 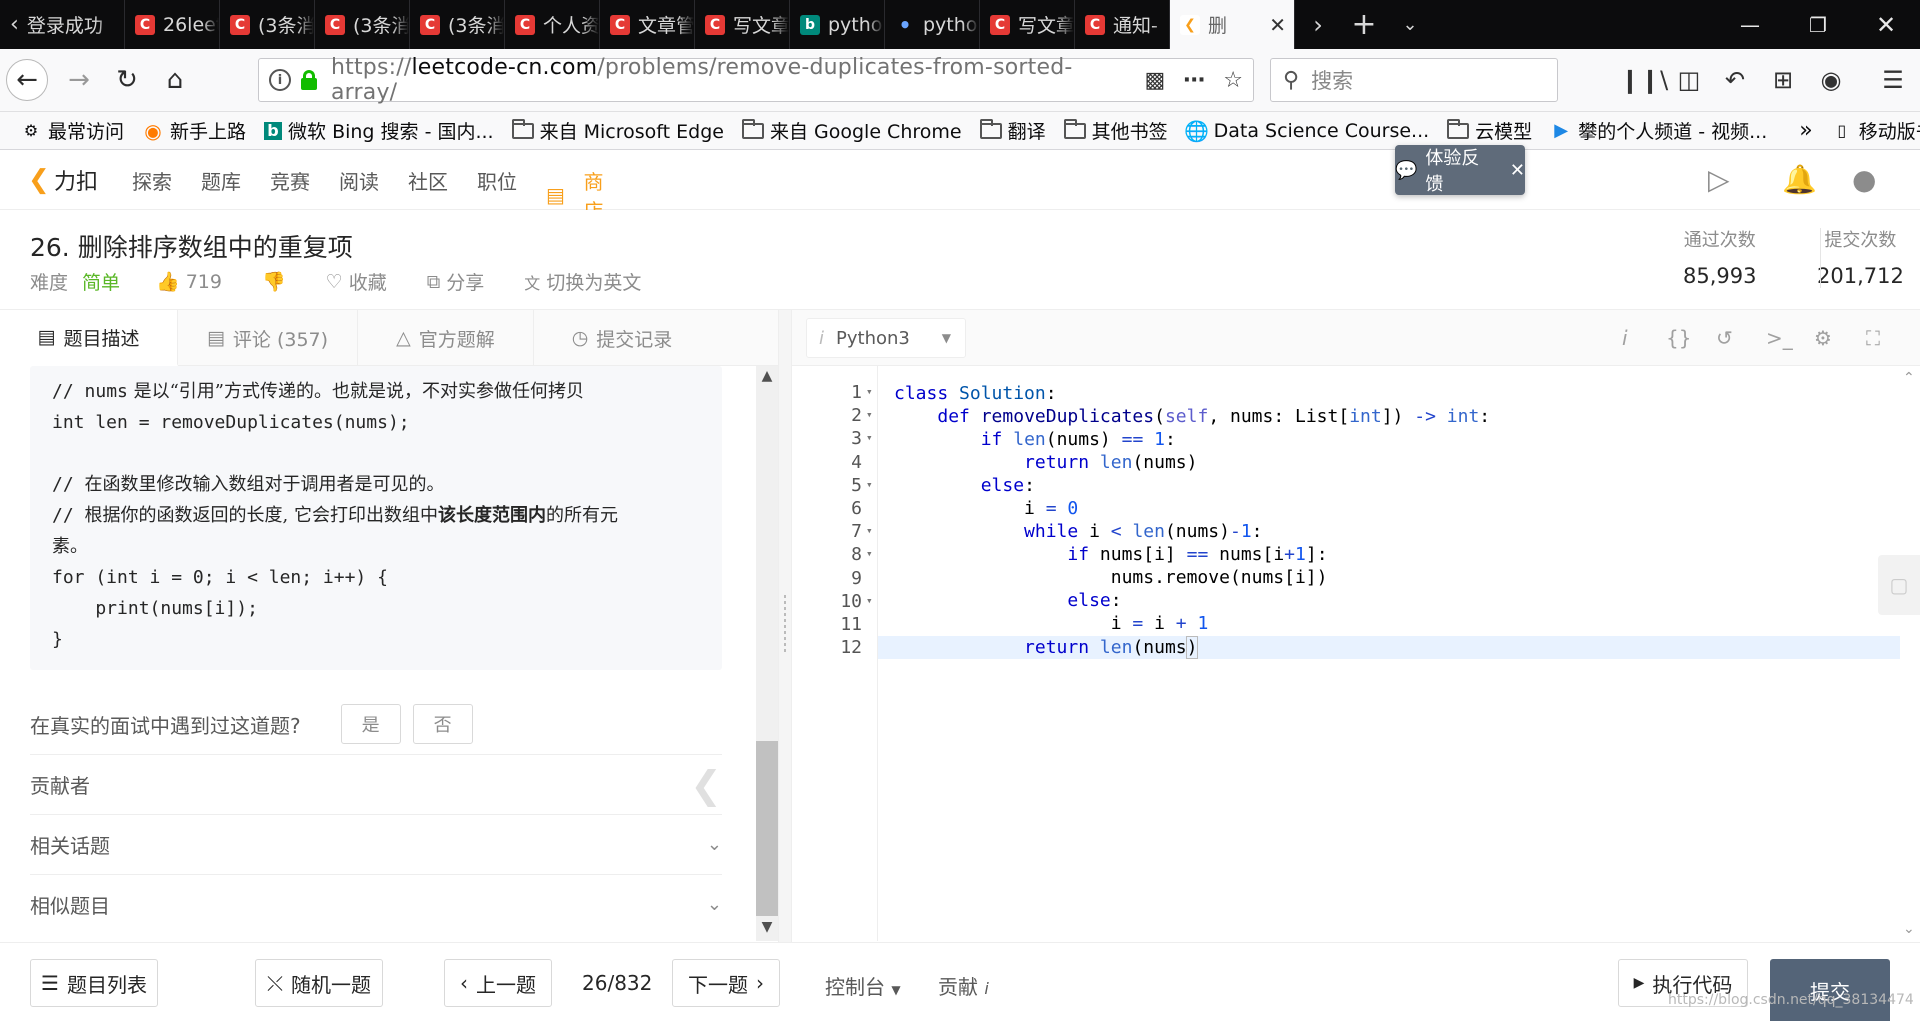 I want to click on star-icon: ☆, so click(x=1233, y=80).